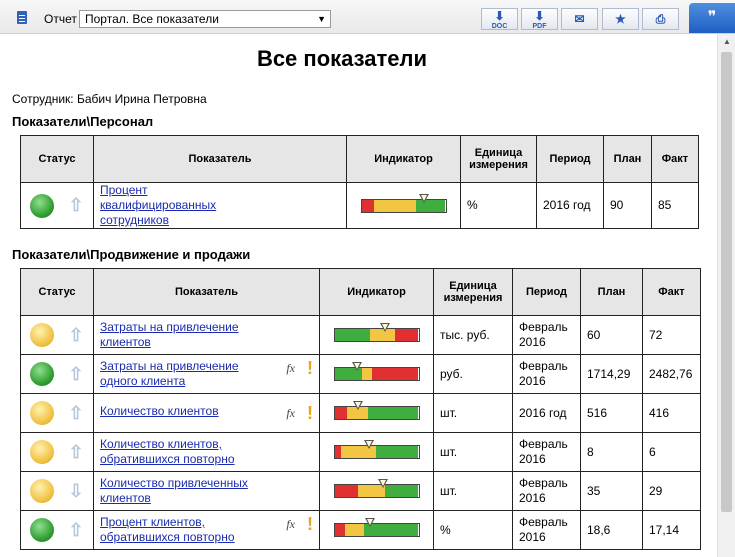 The width and height of the screenshot is (735, 557). Describe the element at coordinates (159, 411) in the screenshot. I see `indicator-link: Количество клиентов` at that location.